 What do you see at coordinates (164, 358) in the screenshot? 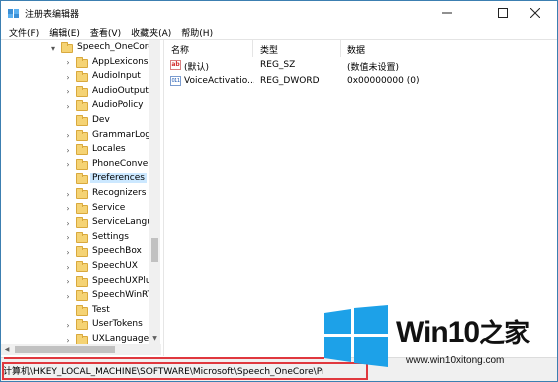
I see `annotation-highlight-line` at bounding box center [164, 358].